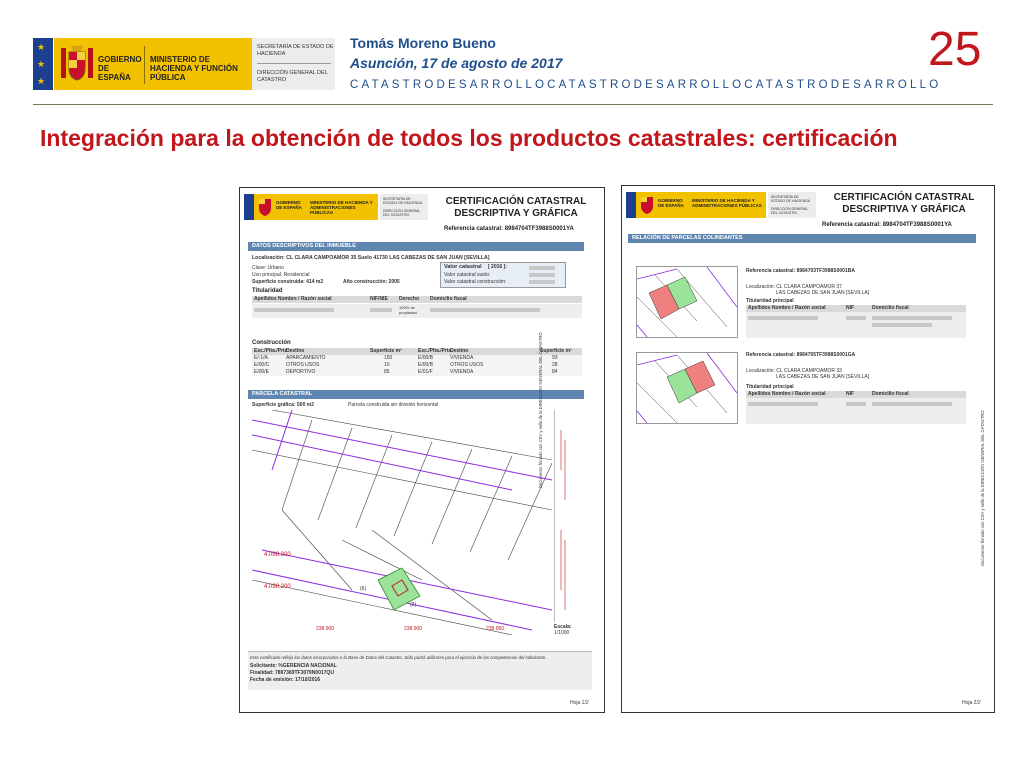 This screenshot has height=768, width=1024. Describe the element at coordinates (77, 63) in the screenshot. I see `coat-of-arms-icon` at that location.